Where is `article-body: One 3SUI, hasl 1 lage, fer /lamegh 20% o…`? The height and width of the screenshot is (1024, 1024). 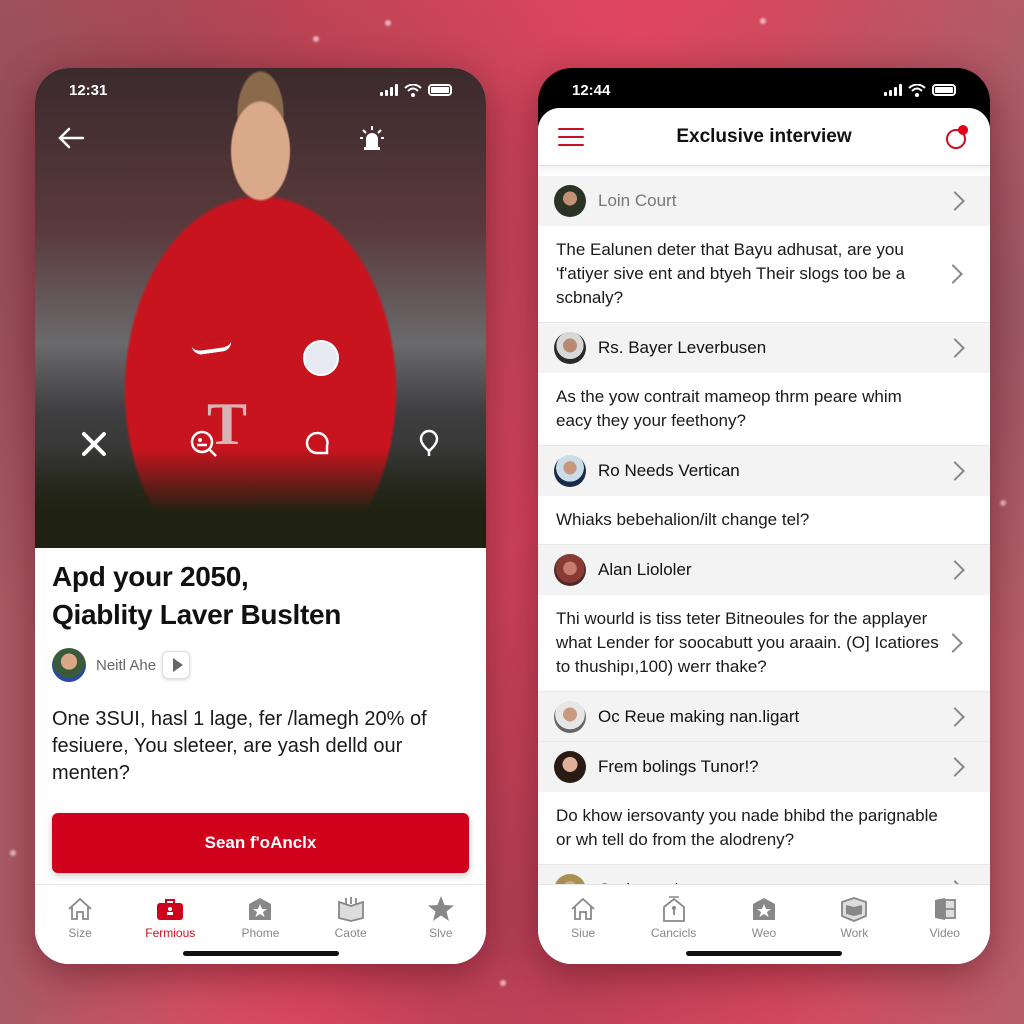
article-body: One 3SUI, hasl 1 lage, fer /lamegh 20% o… is located at coordinates (239, 746).